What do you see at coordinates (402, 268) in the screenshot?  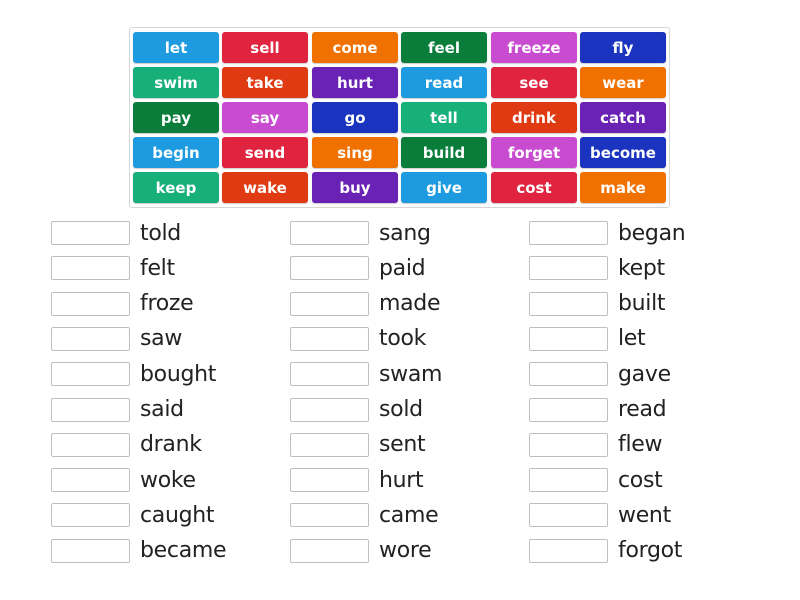 I see `past-tense-word: paid` at bounding box center [402, 268].